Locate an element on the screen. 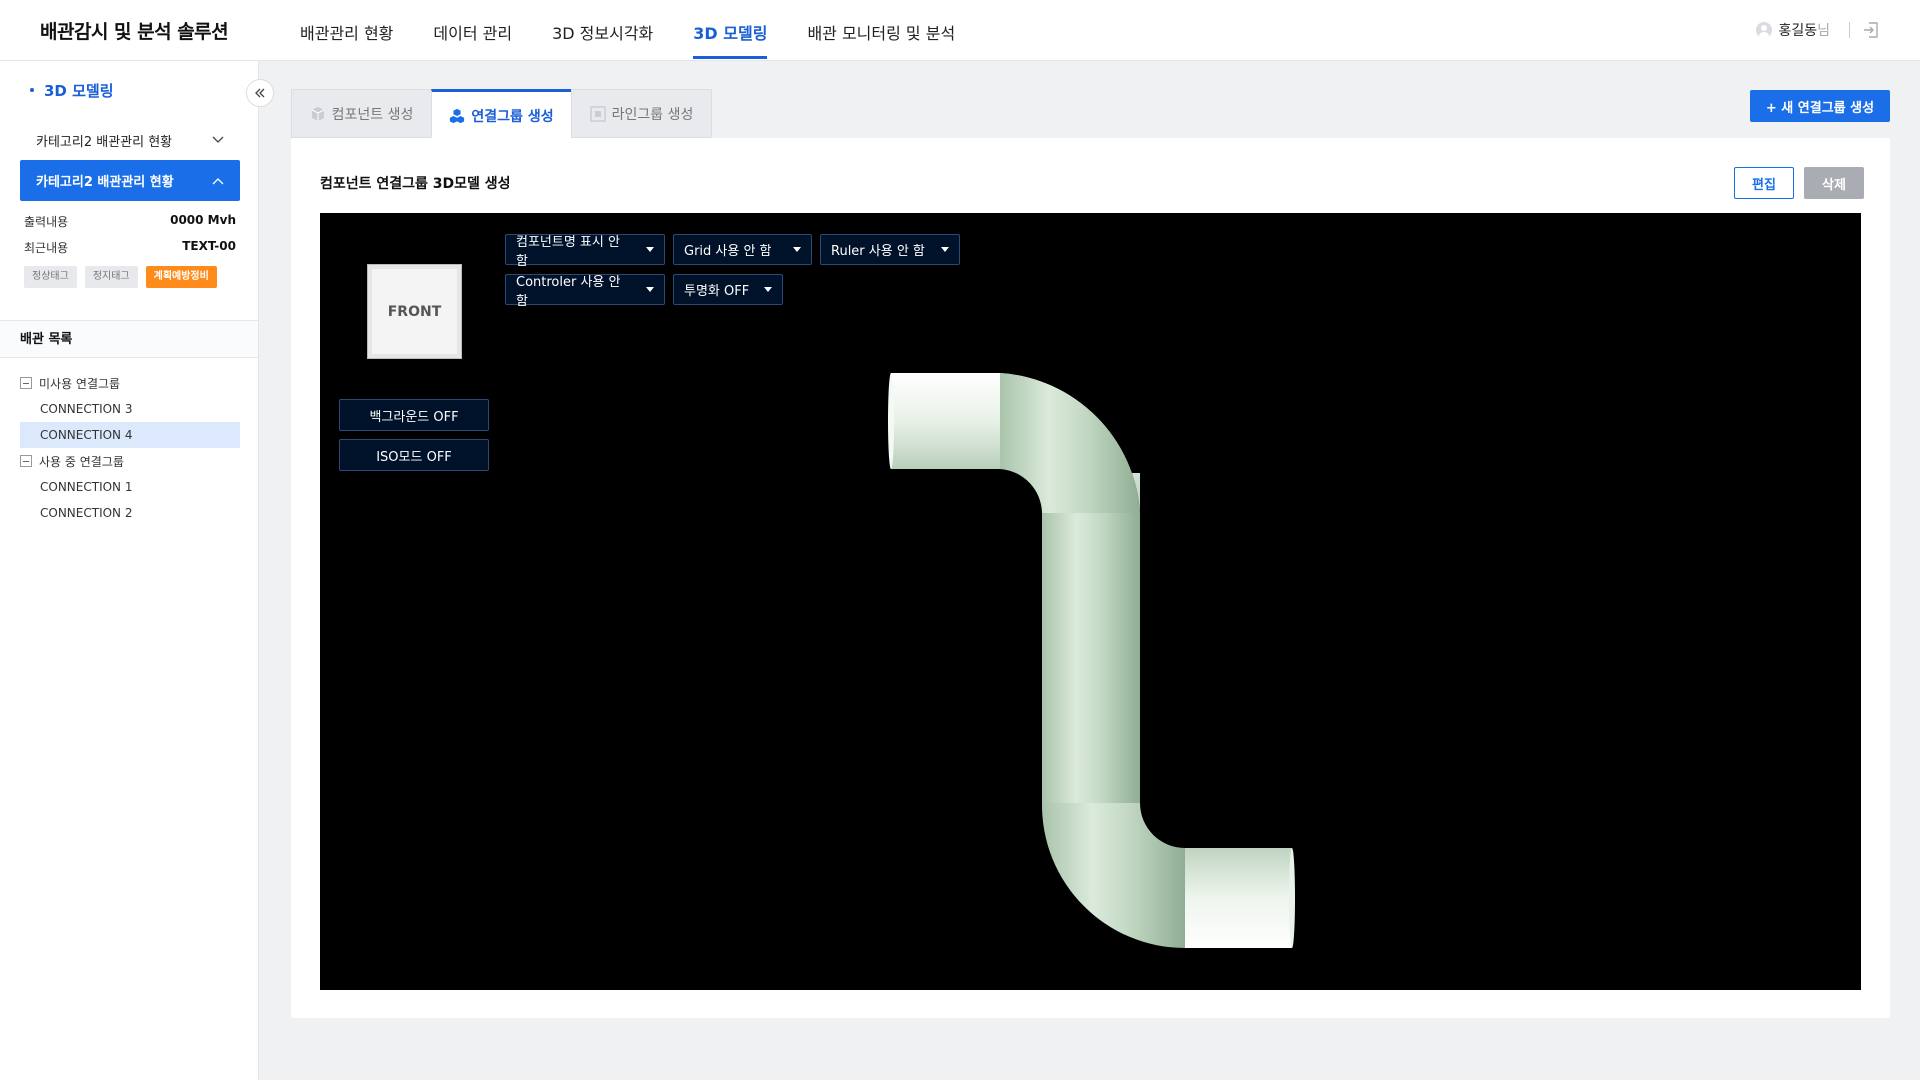  tab-bar: 컴포넌트 생성 연결그룹 생성 라인그룹 생성 is located at coordinates (501, 114).